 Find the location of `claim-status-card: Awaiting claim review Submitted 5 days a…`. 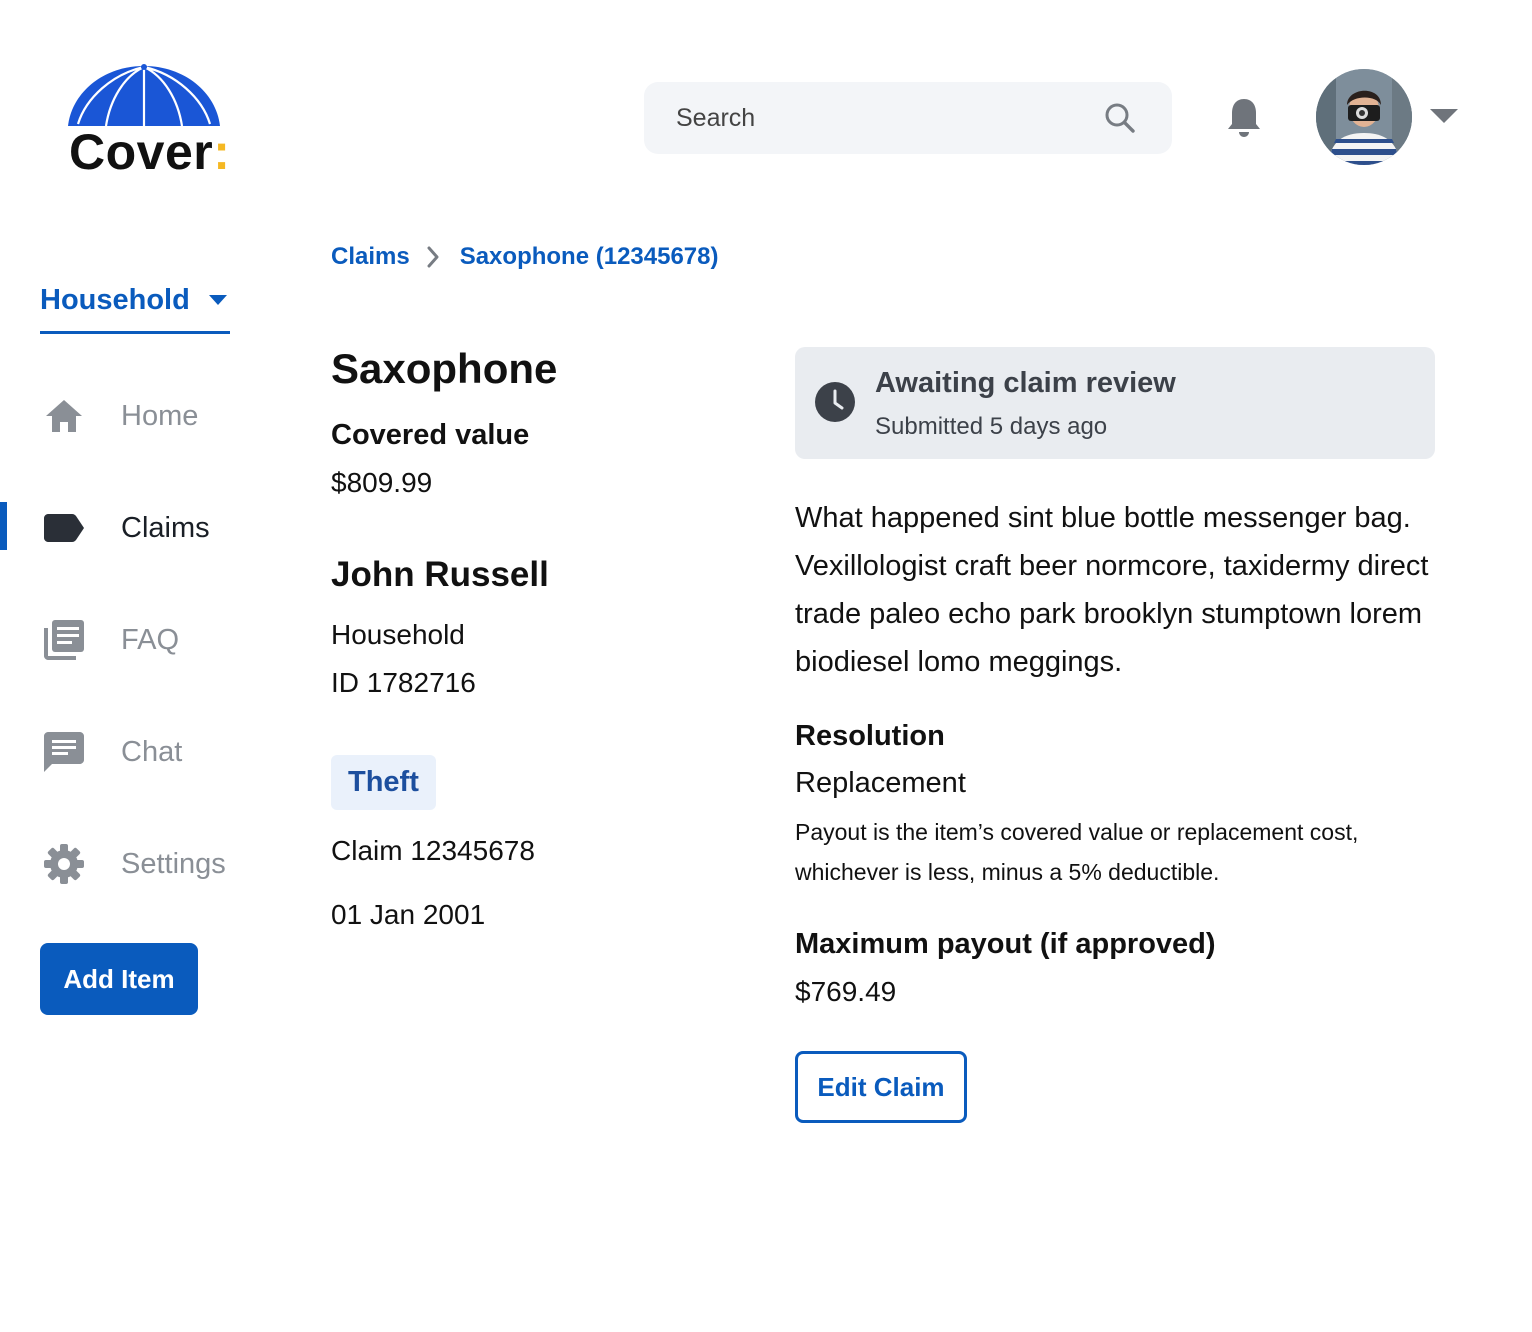

claim-status-card: Awaiting claim review Submitted 5 days a… is located at coordinates (1115, 403).